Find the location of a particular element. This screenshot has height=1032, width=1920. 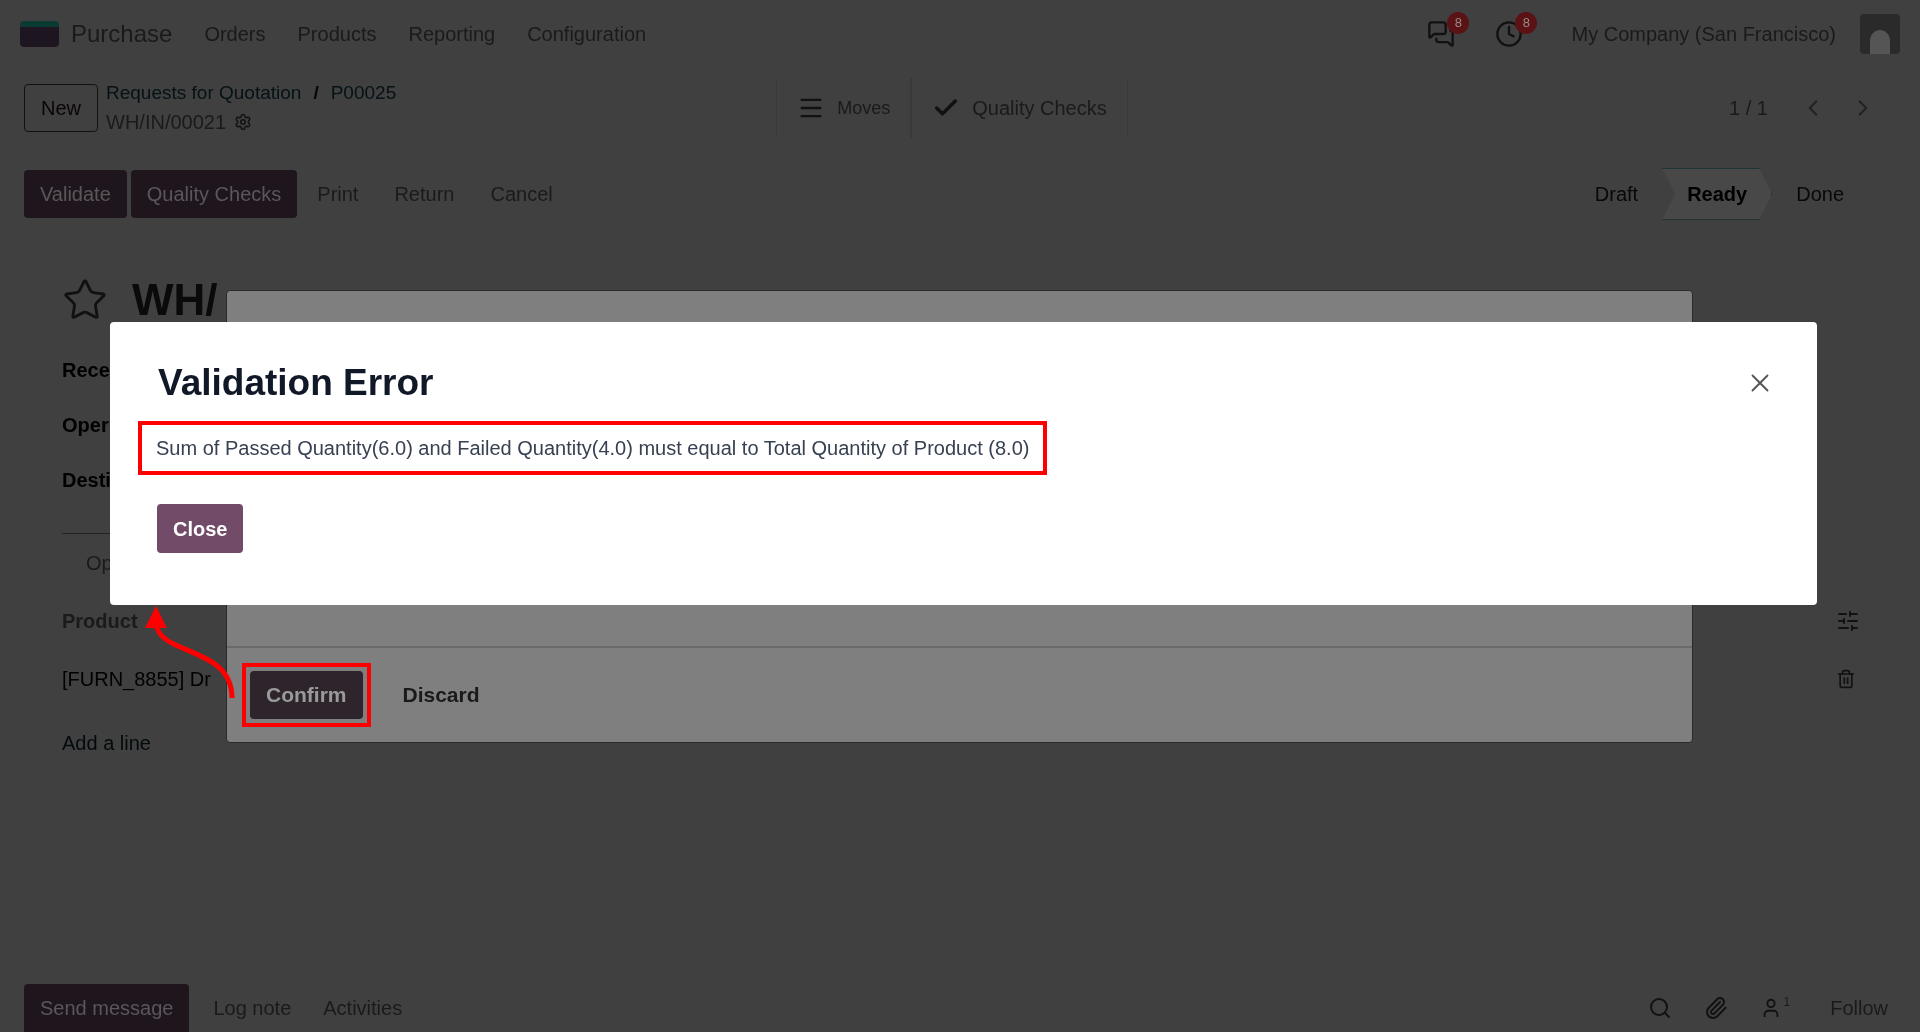

search-icon is located at coordinates (1659, 1008).